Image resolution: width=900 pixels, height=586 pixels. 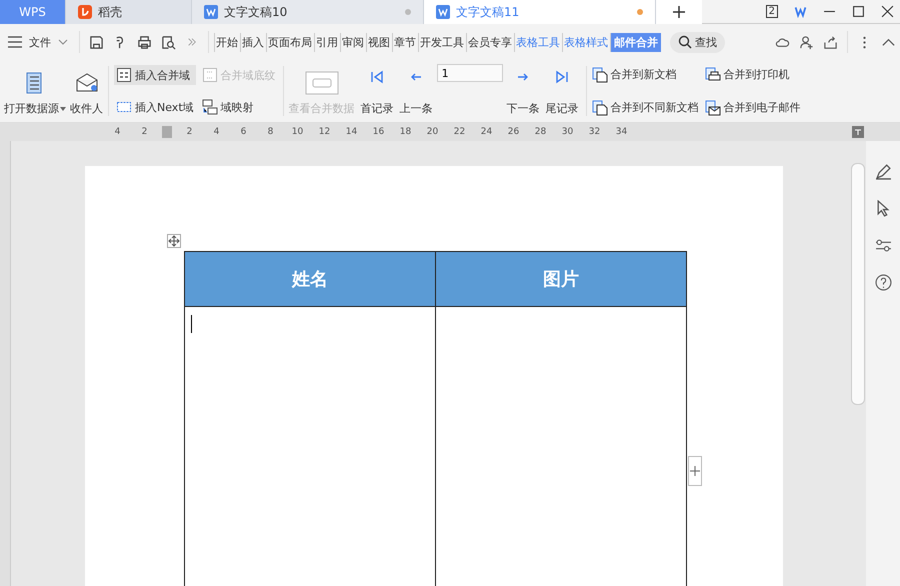 What do you see at coordinates (168, 42) in the screenshot?
I see `print-preview-icon` at bounding box center [168, 42].